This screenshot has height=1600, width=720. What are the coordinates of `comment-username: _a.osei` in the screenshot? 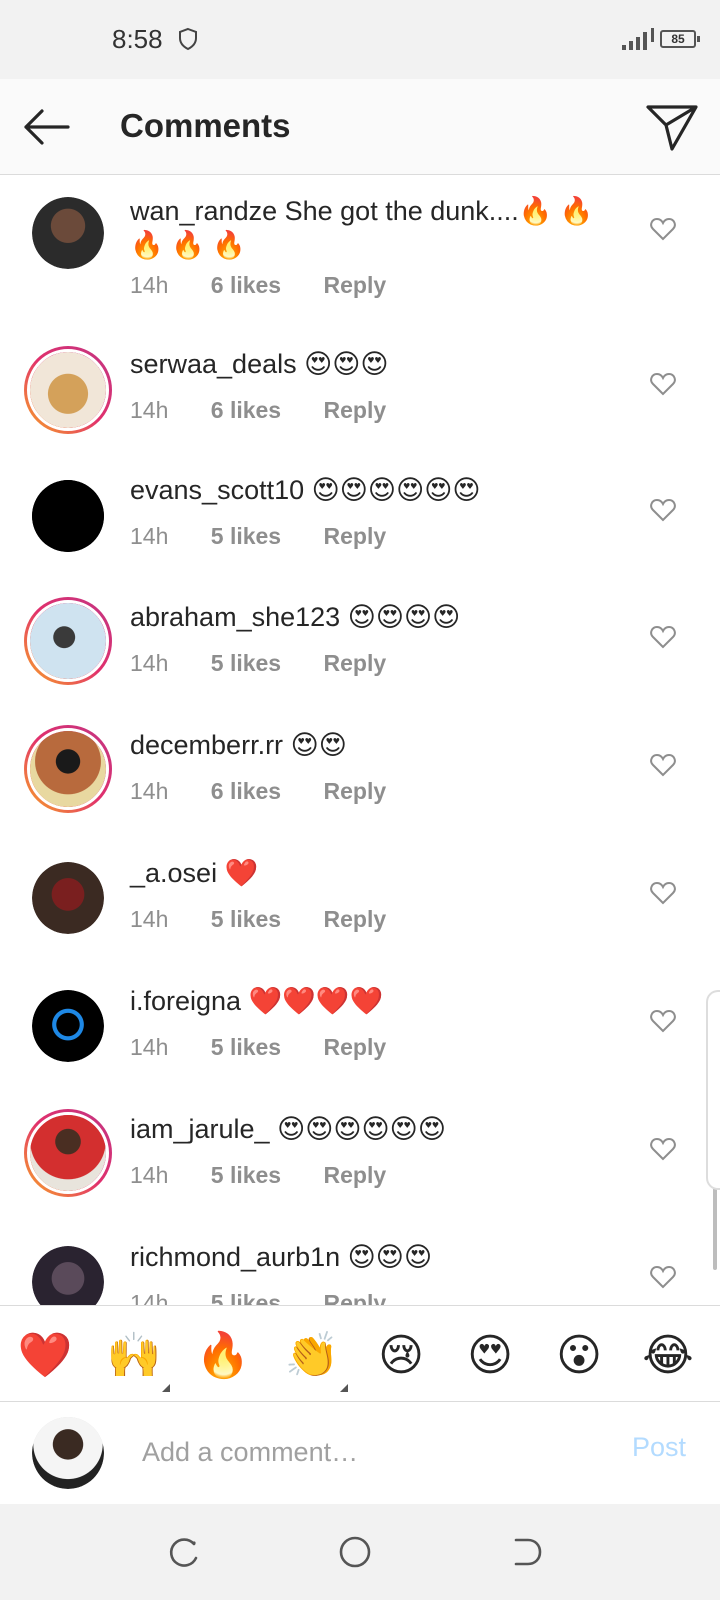 It's located at (173, 873).